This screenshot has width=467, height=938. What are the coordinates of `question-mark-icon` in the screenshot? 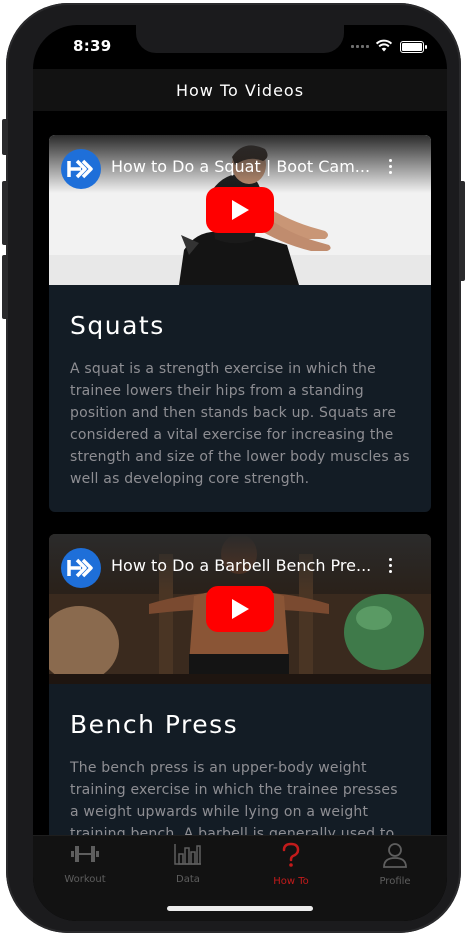 It's located at (291, 854).